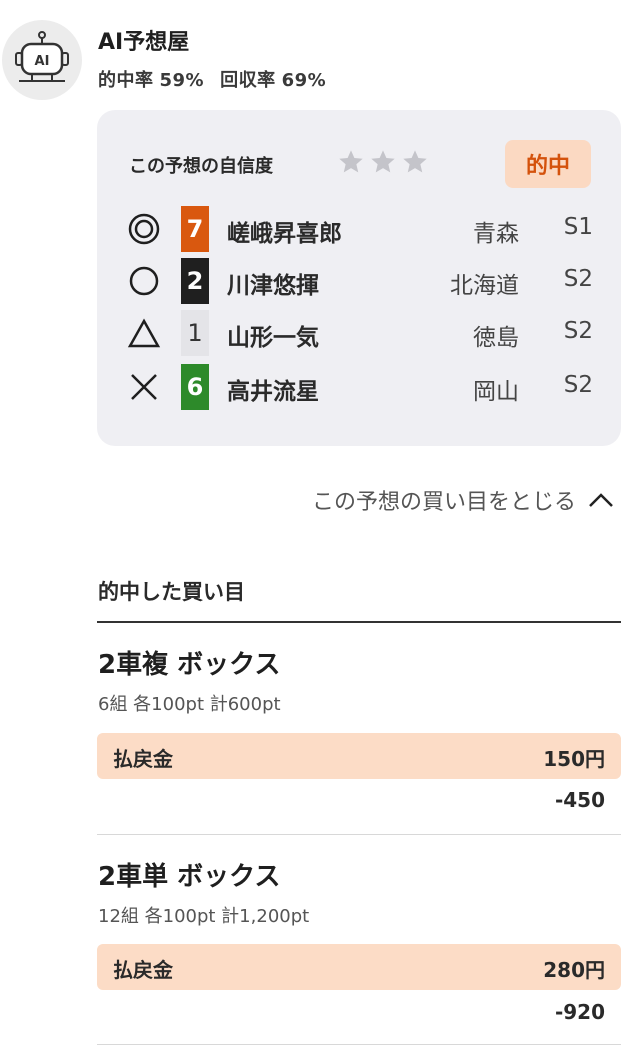 The width and height of the screenshot is (640, 1058). What do you see at coordinates (144, 281) in the screenshot?
I see `circle-mark-icon` at bounding box center [144, 281].